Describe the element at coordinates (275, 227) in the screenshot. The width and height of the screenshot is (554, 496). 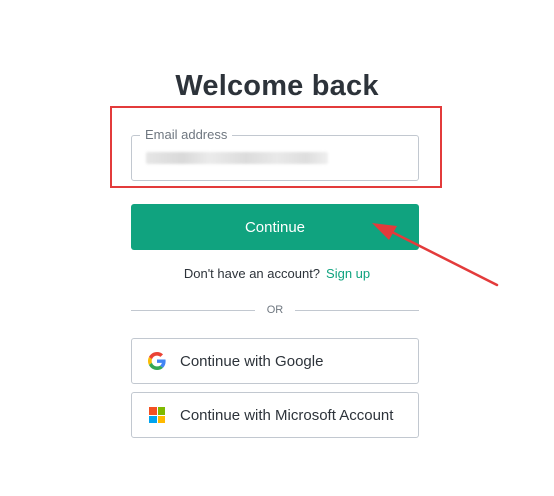
I see `continue-button: Continue` at that location.